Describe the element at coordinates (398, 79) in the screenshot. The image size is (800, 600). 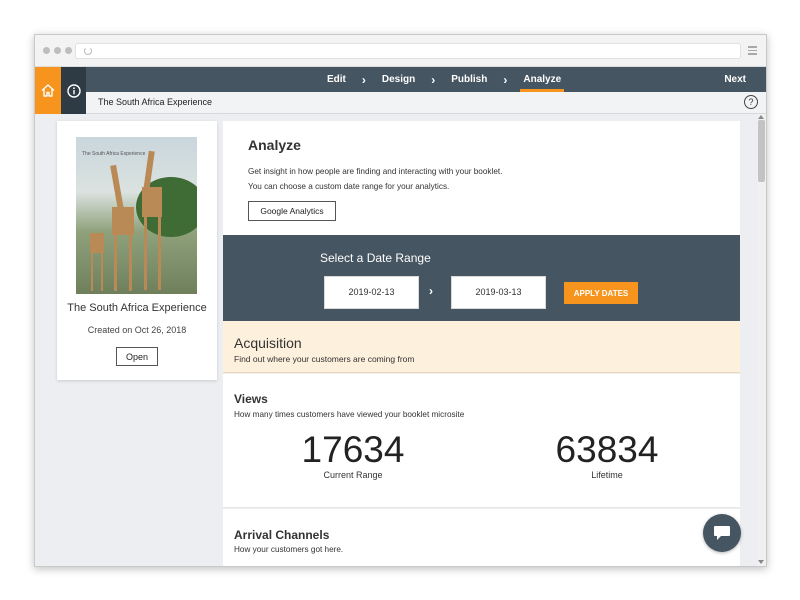
I see `step-design: Design` at that location.